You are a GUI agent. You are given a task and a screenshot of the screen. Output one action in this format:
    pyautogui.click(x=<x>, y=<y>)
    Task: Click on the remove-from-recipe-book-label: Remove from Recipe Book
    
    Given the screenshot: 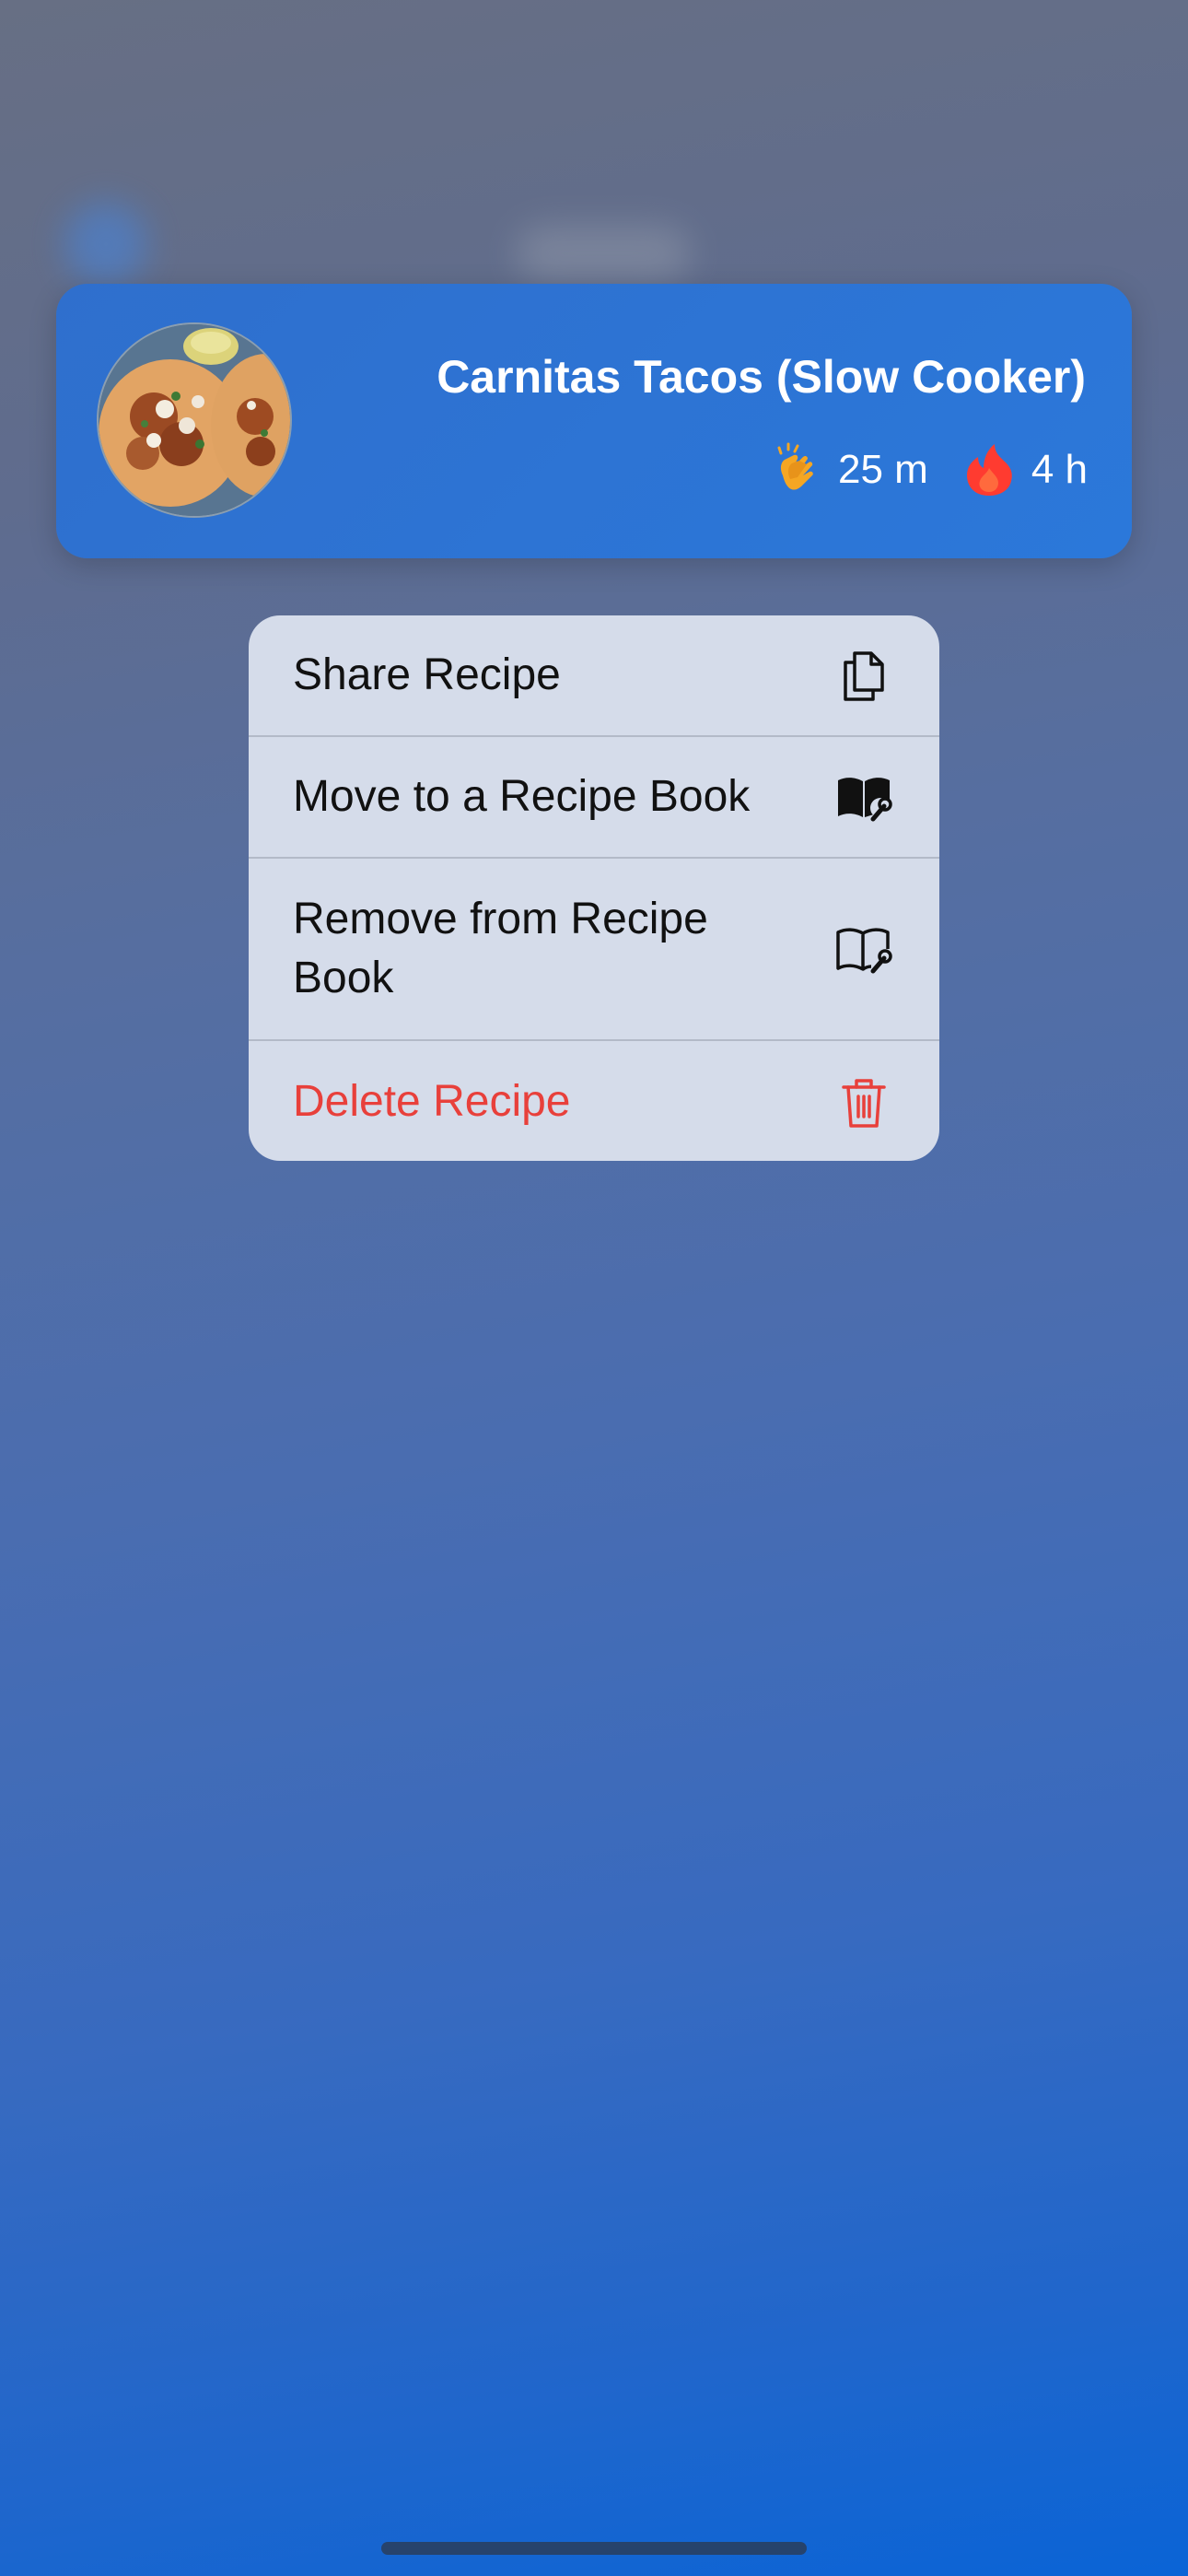 What is the action you would take?
    pyautogui.click(x=500, y=949)
    